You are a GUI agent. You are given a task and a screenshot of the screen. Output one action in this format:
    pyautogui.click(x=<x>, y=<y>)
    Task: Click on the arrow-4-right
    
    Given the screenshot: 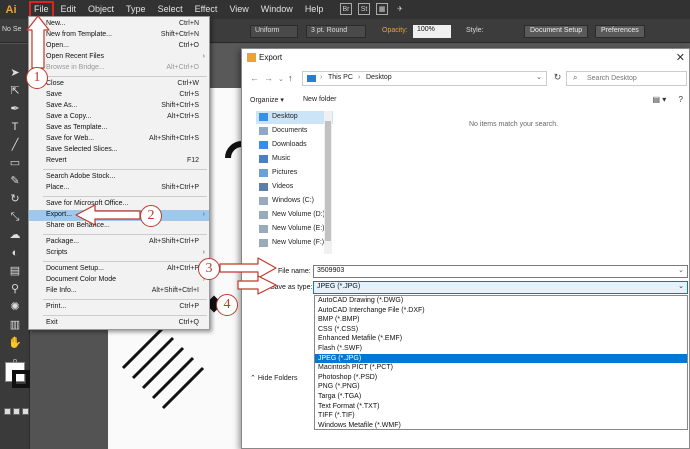 What is the action you would take?
    pyautogui.click(x=257, y=285)
    